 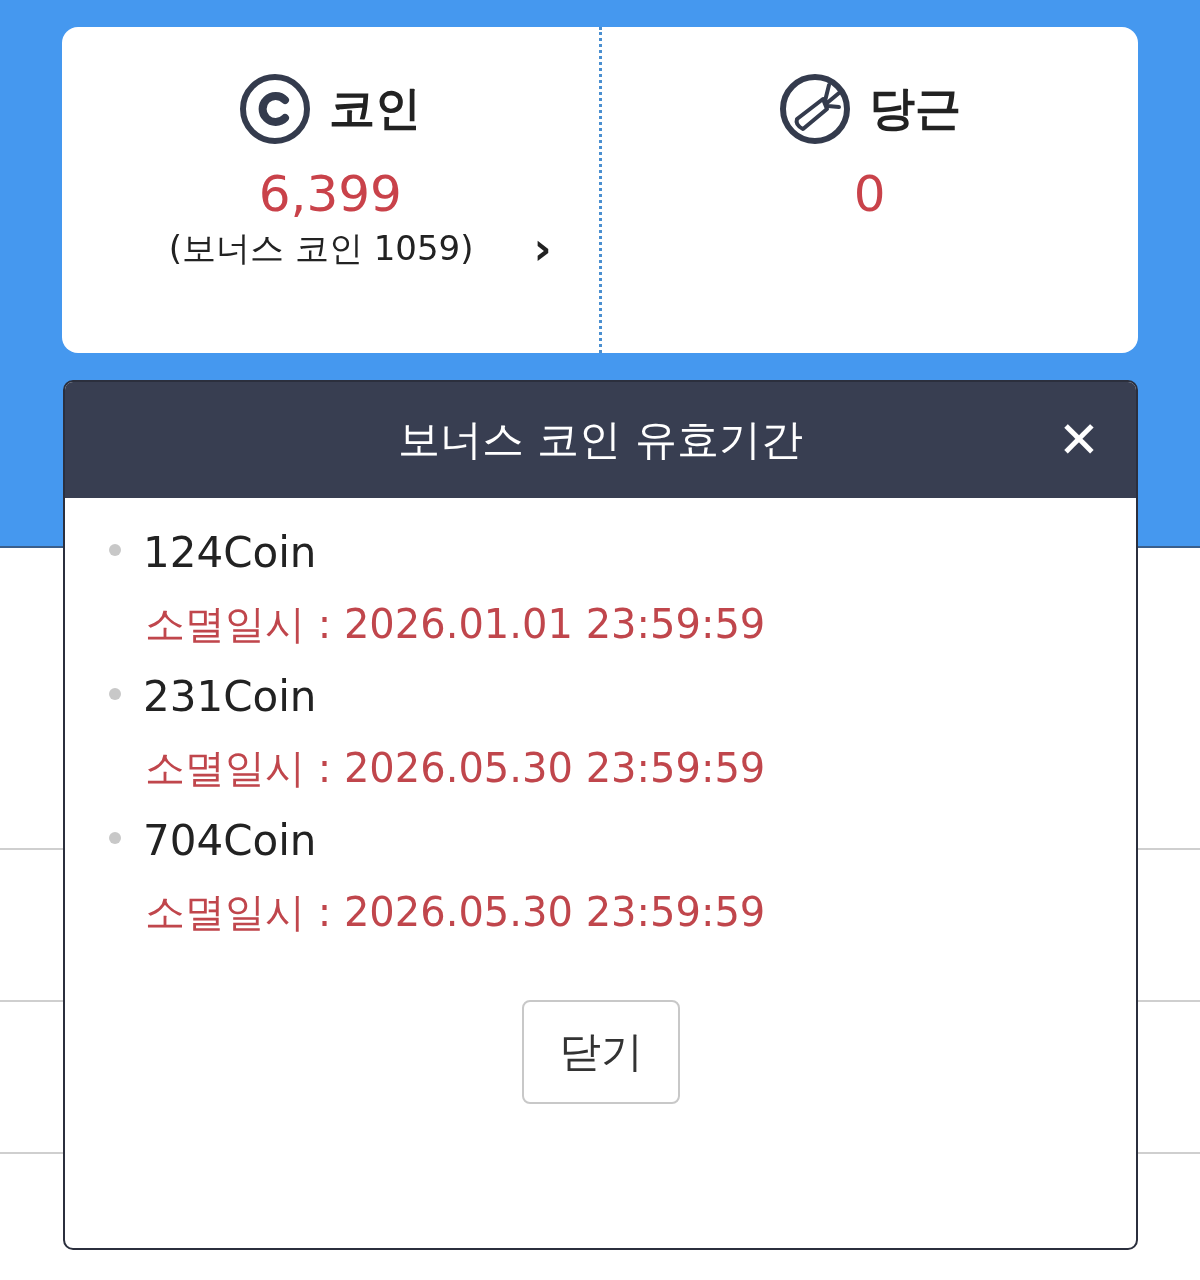 What do you see at coordinates (600, 440) in the screenshot?
I see `dialog-title: 보너스 코인 유효기간` at bounding box center [600, 440].